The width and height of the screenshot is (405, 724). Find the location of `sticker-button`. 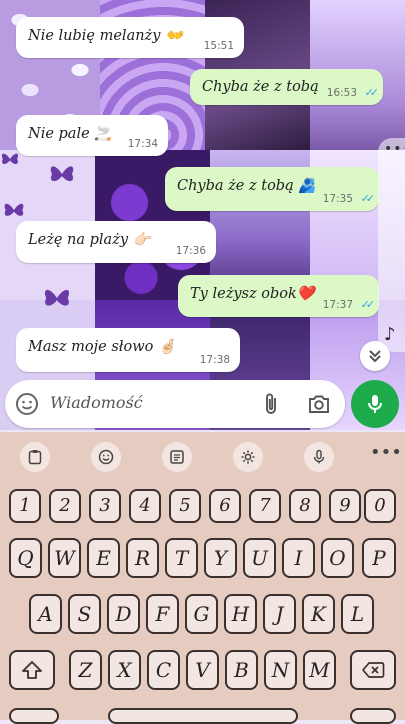

sticker-button is located at coordinates (177, 457).